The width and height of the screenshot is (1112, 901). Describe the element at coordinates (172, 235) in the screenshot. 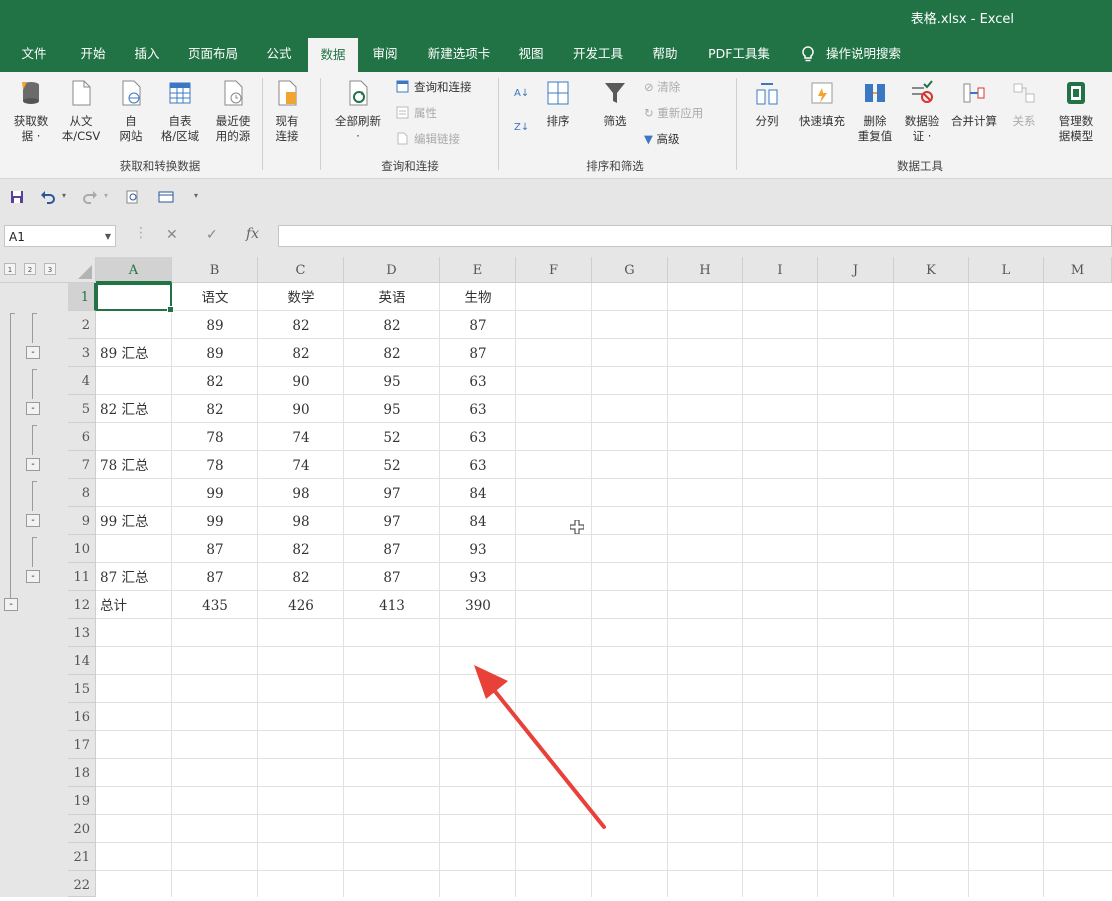

I see `cancel-icon: ✕` at that location.